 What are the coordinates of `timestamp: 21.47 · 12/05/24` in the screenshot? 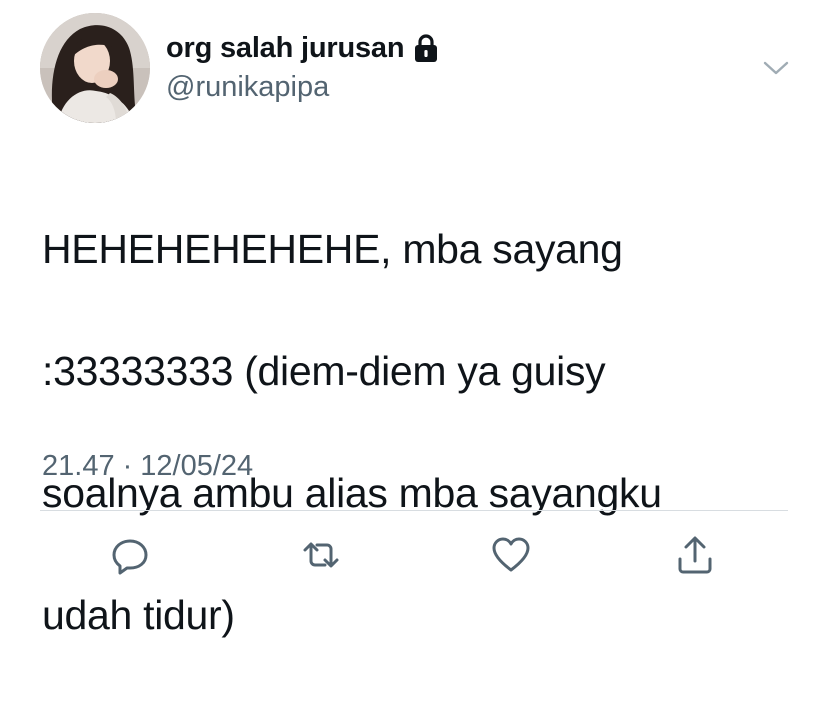 It's located at (147, 466).